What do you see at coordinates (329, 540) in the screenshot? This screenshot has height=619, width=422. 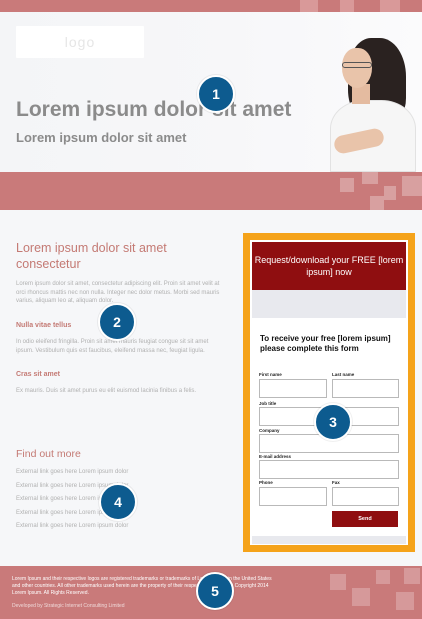 I see `form-footer-spacer` at bounding box center [329, 540].